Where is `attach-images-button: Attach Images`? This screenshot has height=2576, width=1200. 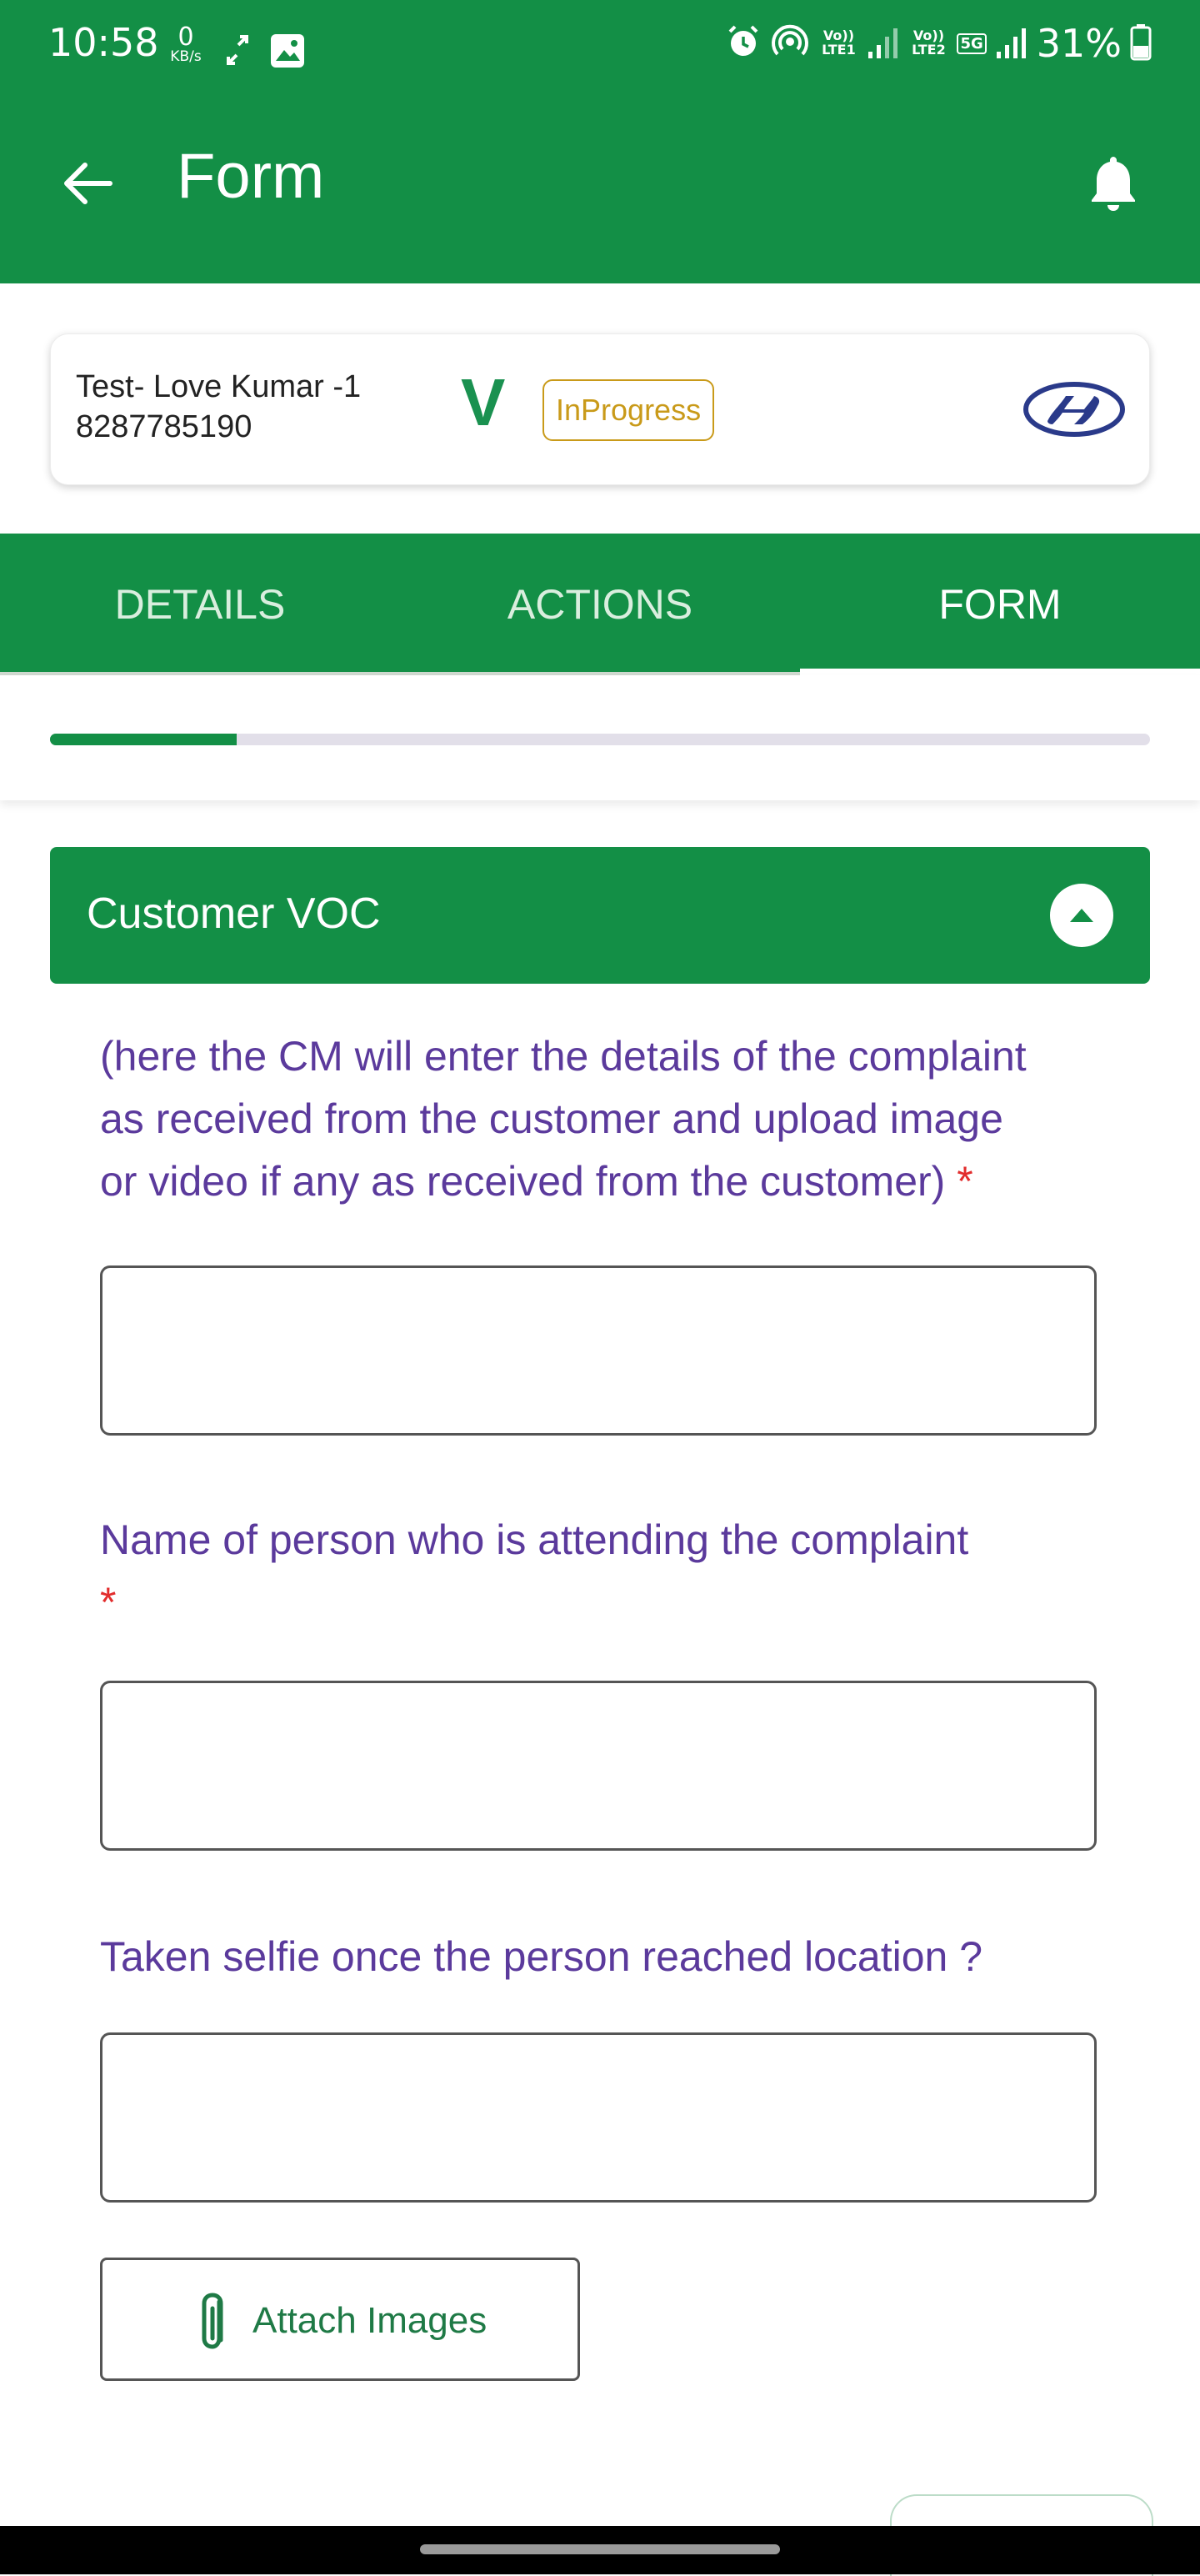 attach-images-button: Attach Images is located at coordinates (340, 2319).